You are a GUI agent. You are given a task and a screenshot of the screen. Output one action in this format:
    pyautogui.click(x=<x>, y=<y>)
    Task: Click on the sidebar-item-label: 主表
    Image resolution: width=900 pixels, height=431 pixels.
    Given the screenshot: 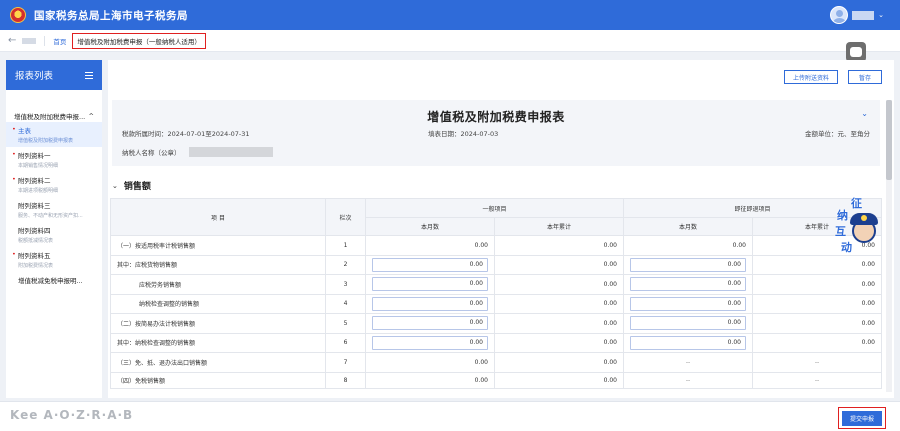 What is the action you would take?
    pyautogui.click(x=53, y=130)
    